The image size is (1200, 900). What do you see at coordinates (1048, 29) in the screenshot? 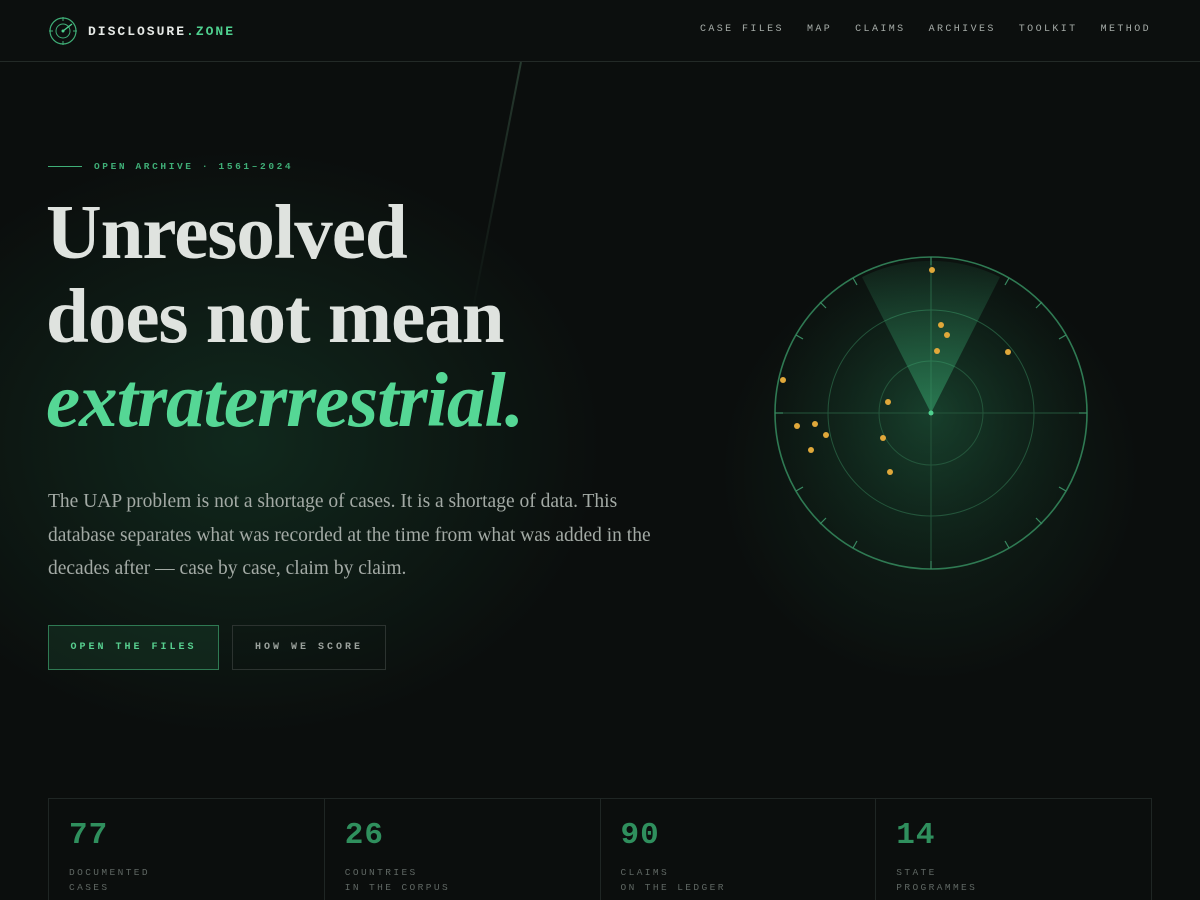
I see `nav-toolkit: TOOLKIT` at bounding box center [1048, 29].